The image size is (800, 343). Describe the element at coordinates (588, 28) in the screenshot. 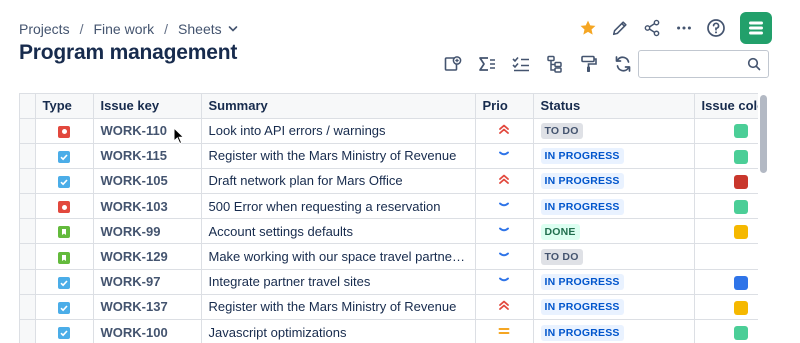

I see `star-icon` at that location.